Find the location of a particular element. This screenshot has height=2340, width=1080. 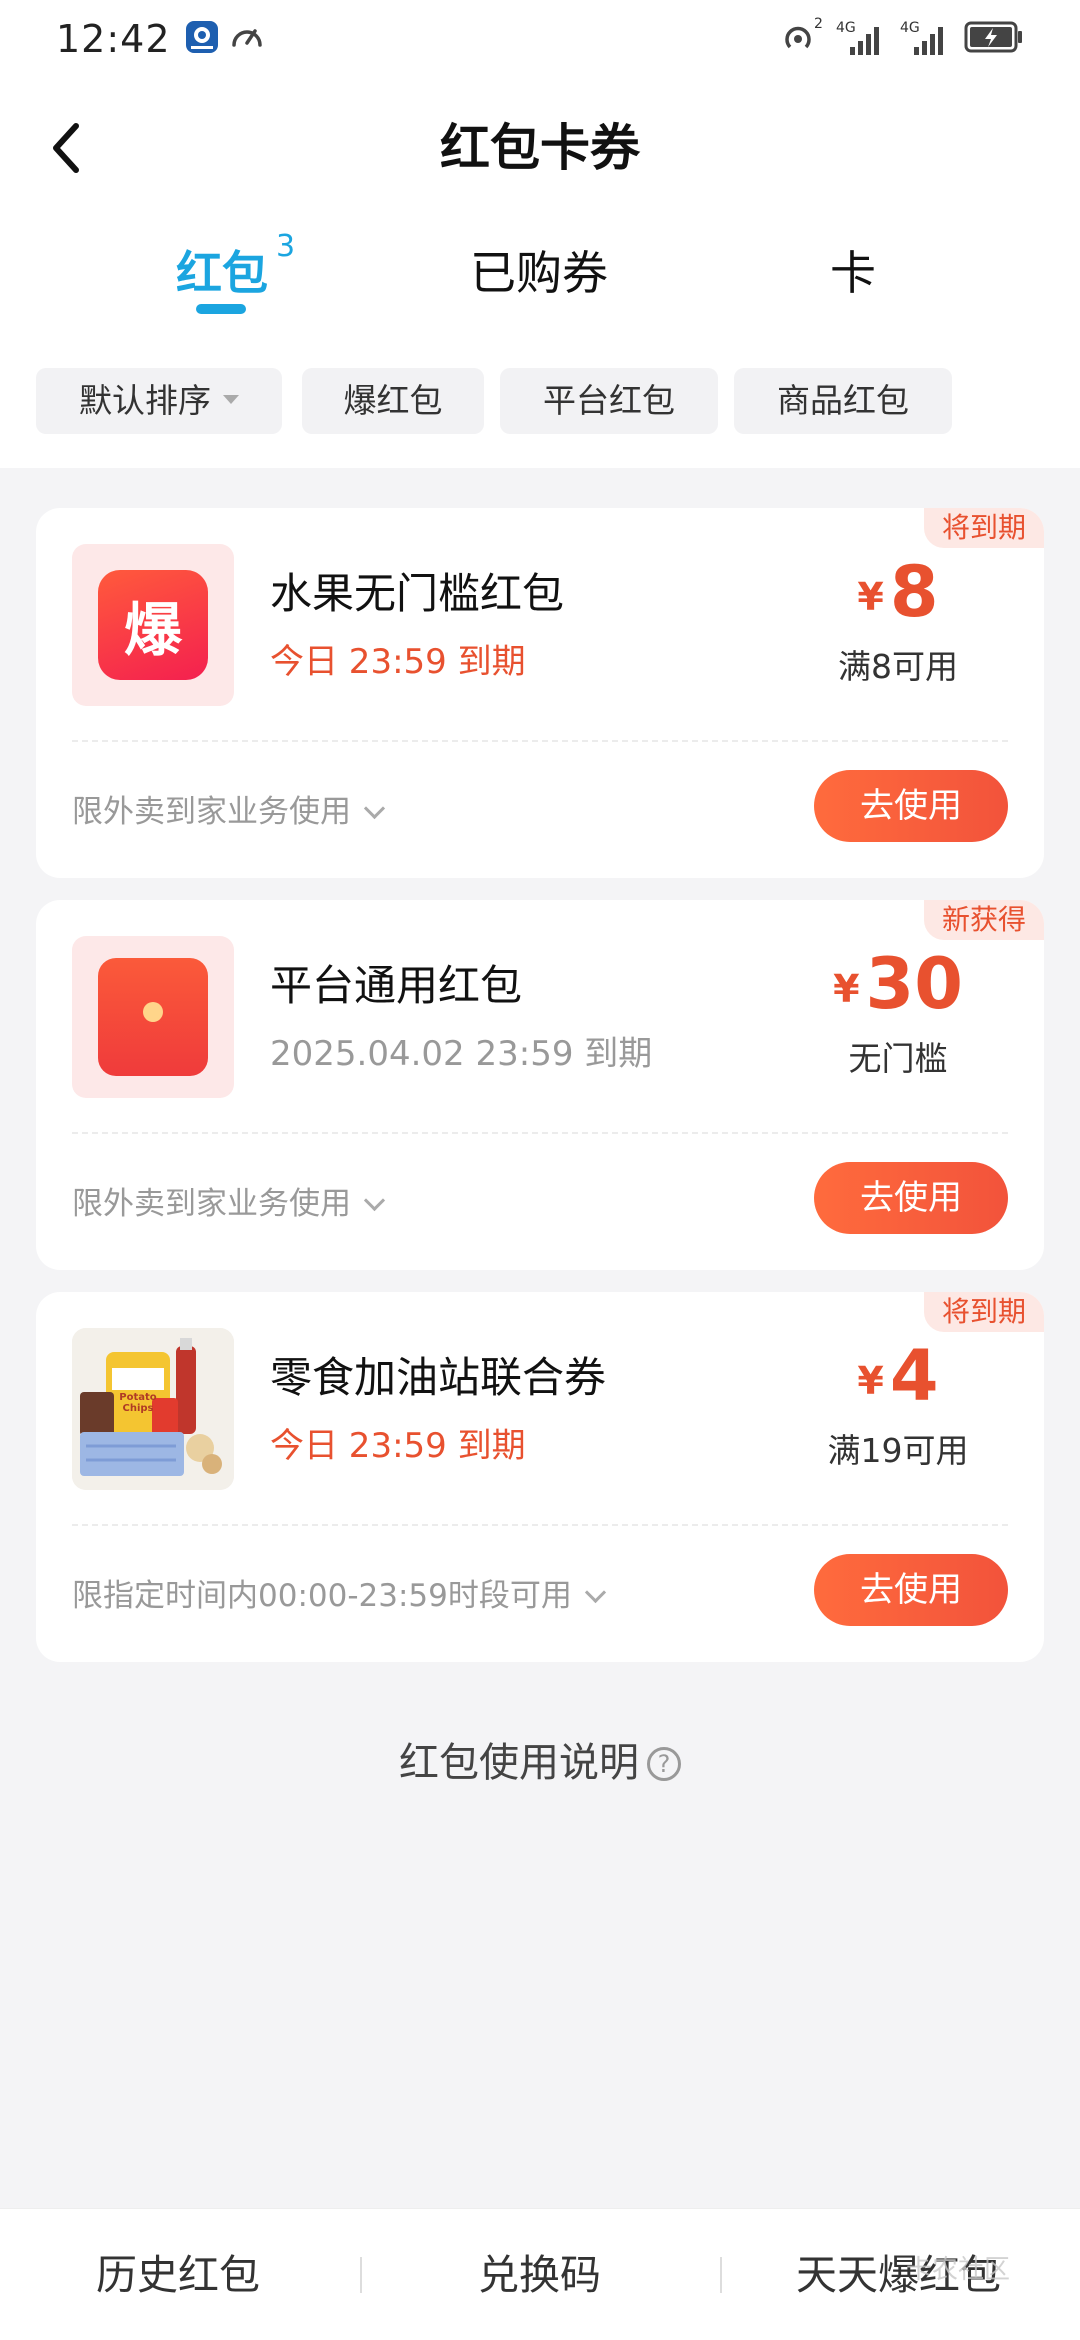

tab-hongbao-label: 红包 is located at coordinates (222, 273).